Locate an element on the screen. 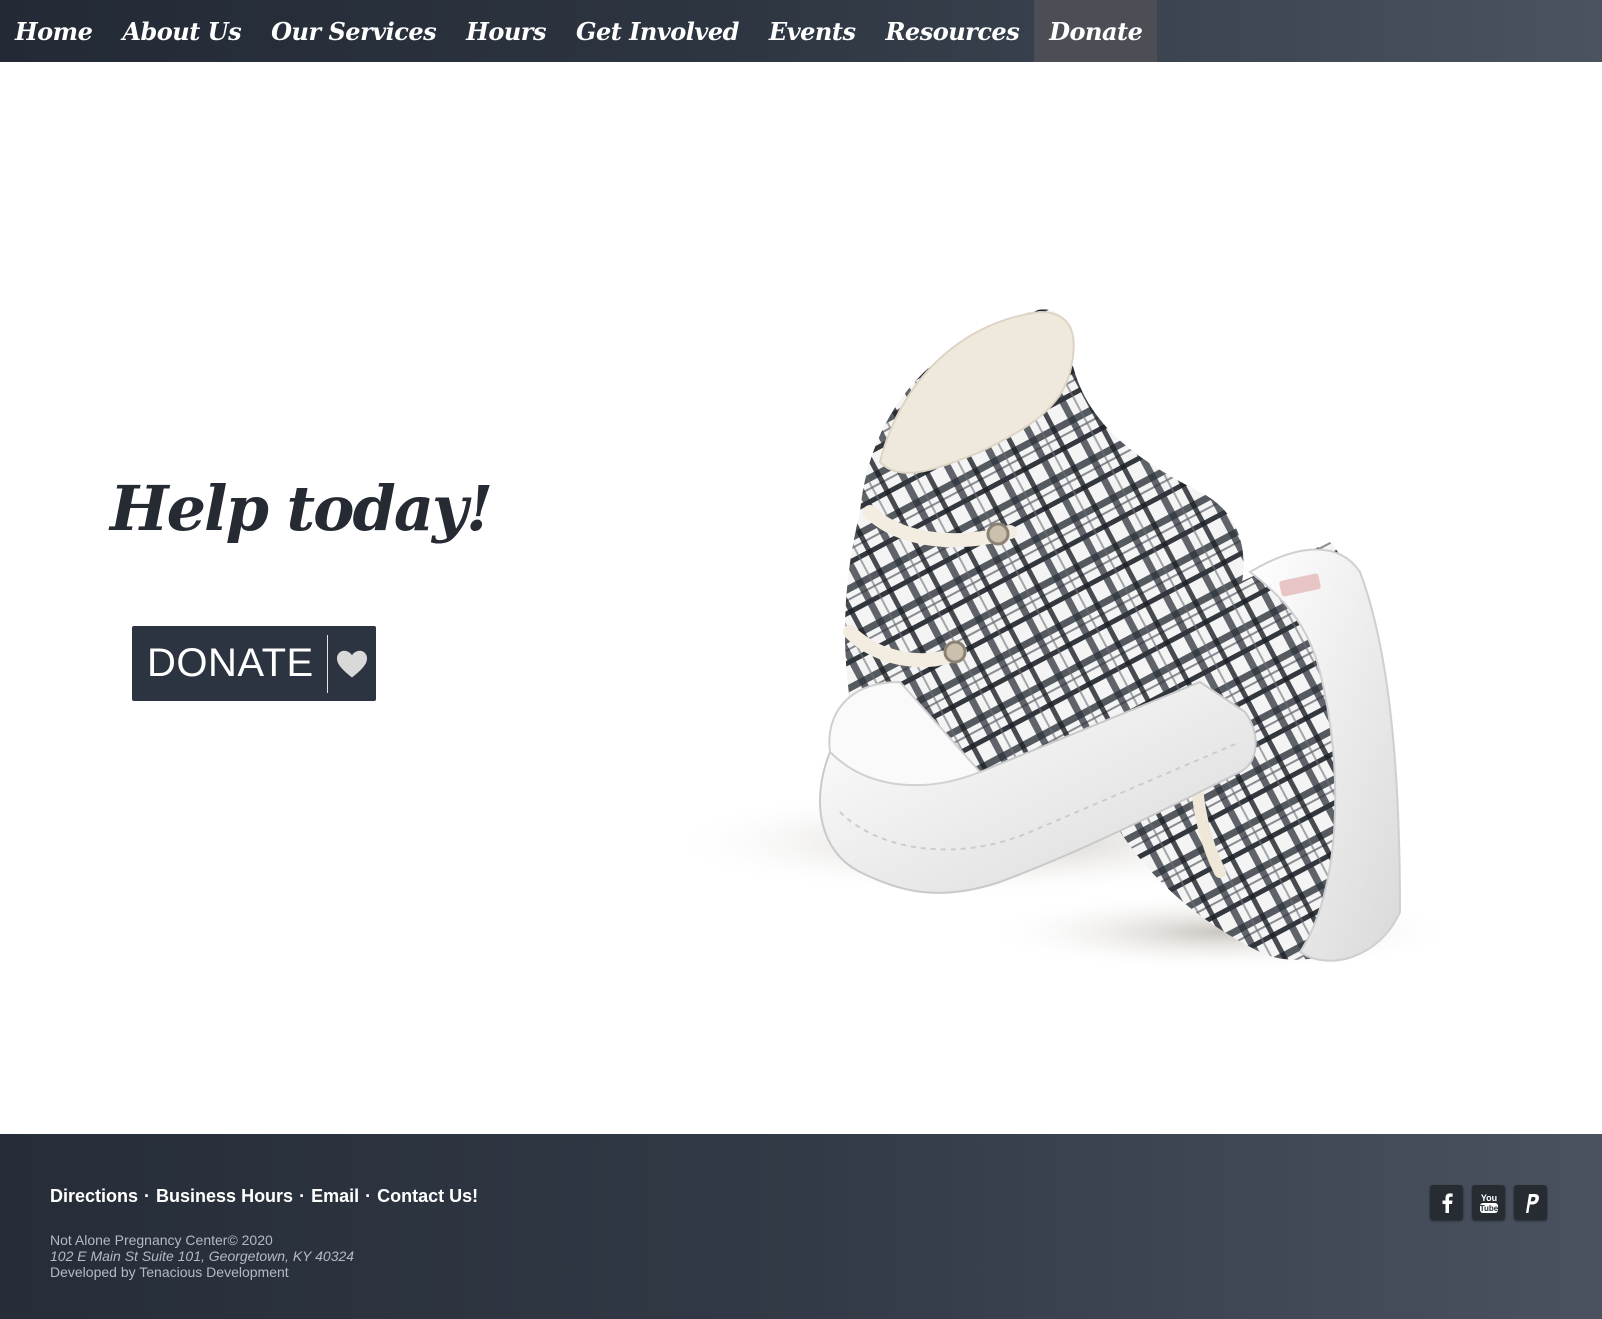 This screenshot has width=1602, height=1319. nav-hours: Hours is located at coordinates (506, 31).